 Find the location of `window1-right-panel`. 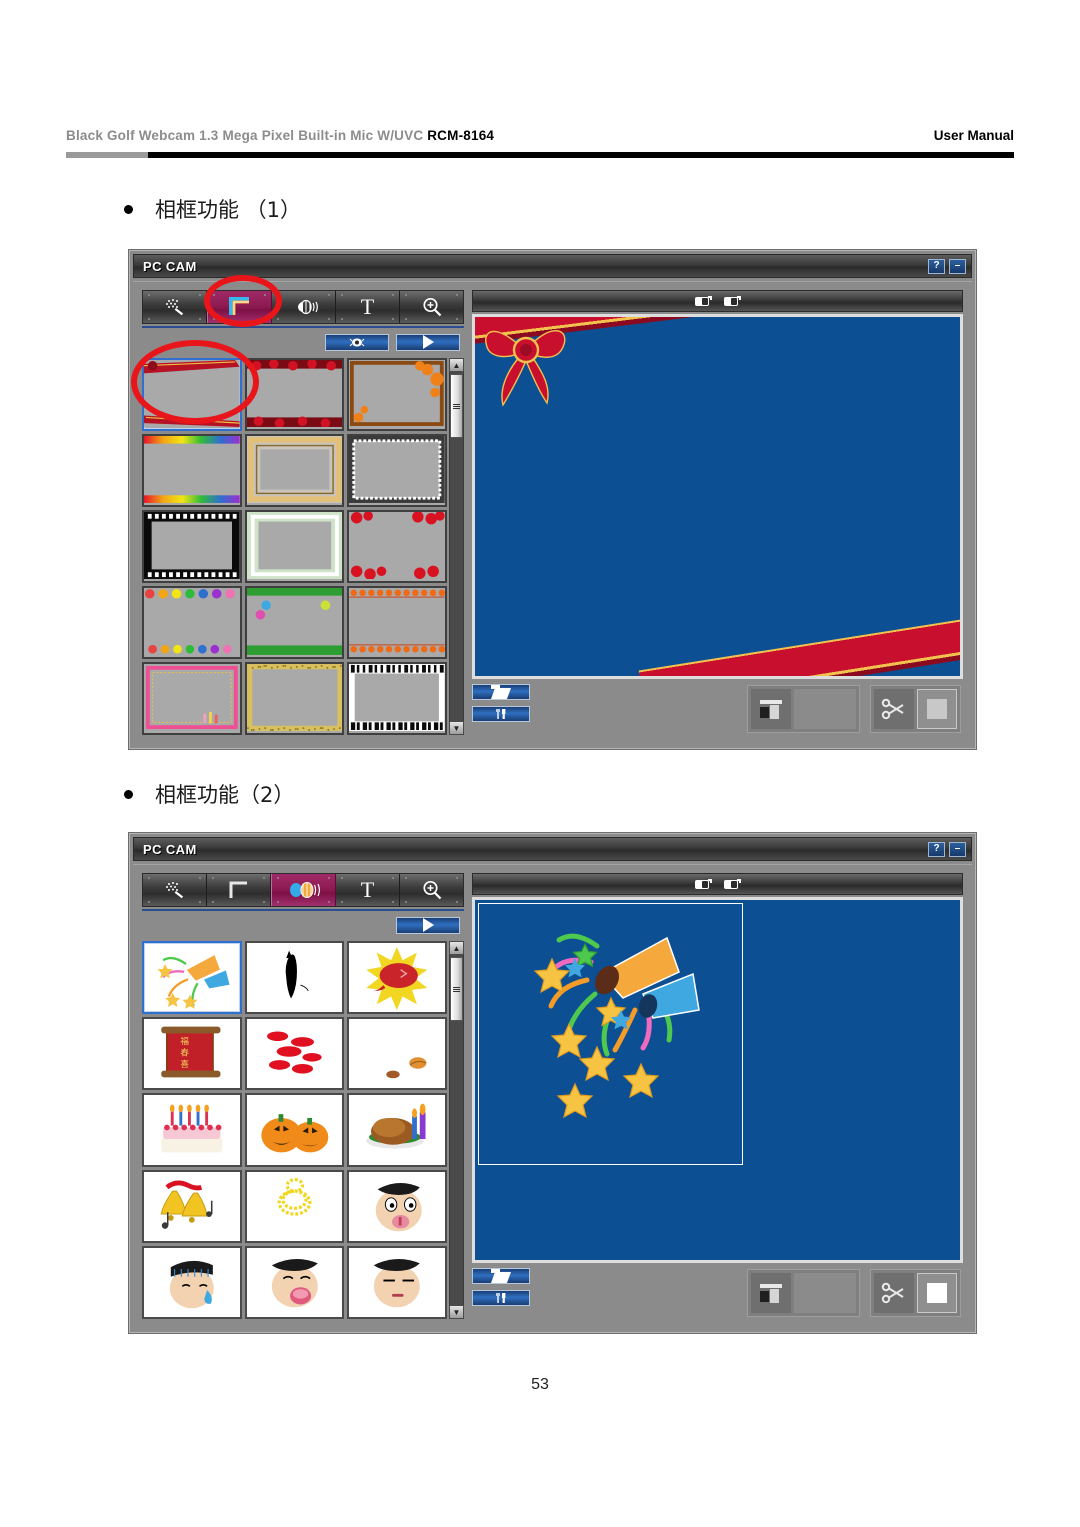

window1-right-panel is located at coordinates (717, 513).